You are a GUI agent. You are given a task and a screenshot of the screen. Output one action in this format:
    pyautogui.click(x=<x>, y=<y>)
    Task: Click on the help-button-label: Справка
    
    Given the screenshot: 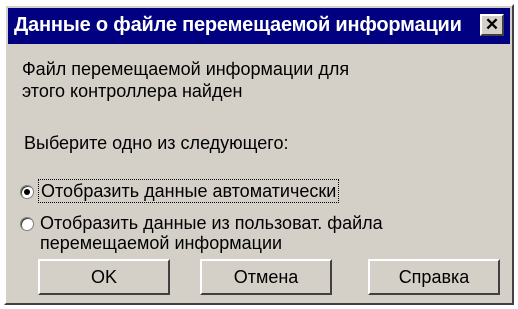 What is the action you would take?
    pyautogui.click(x=434, y=276)
    